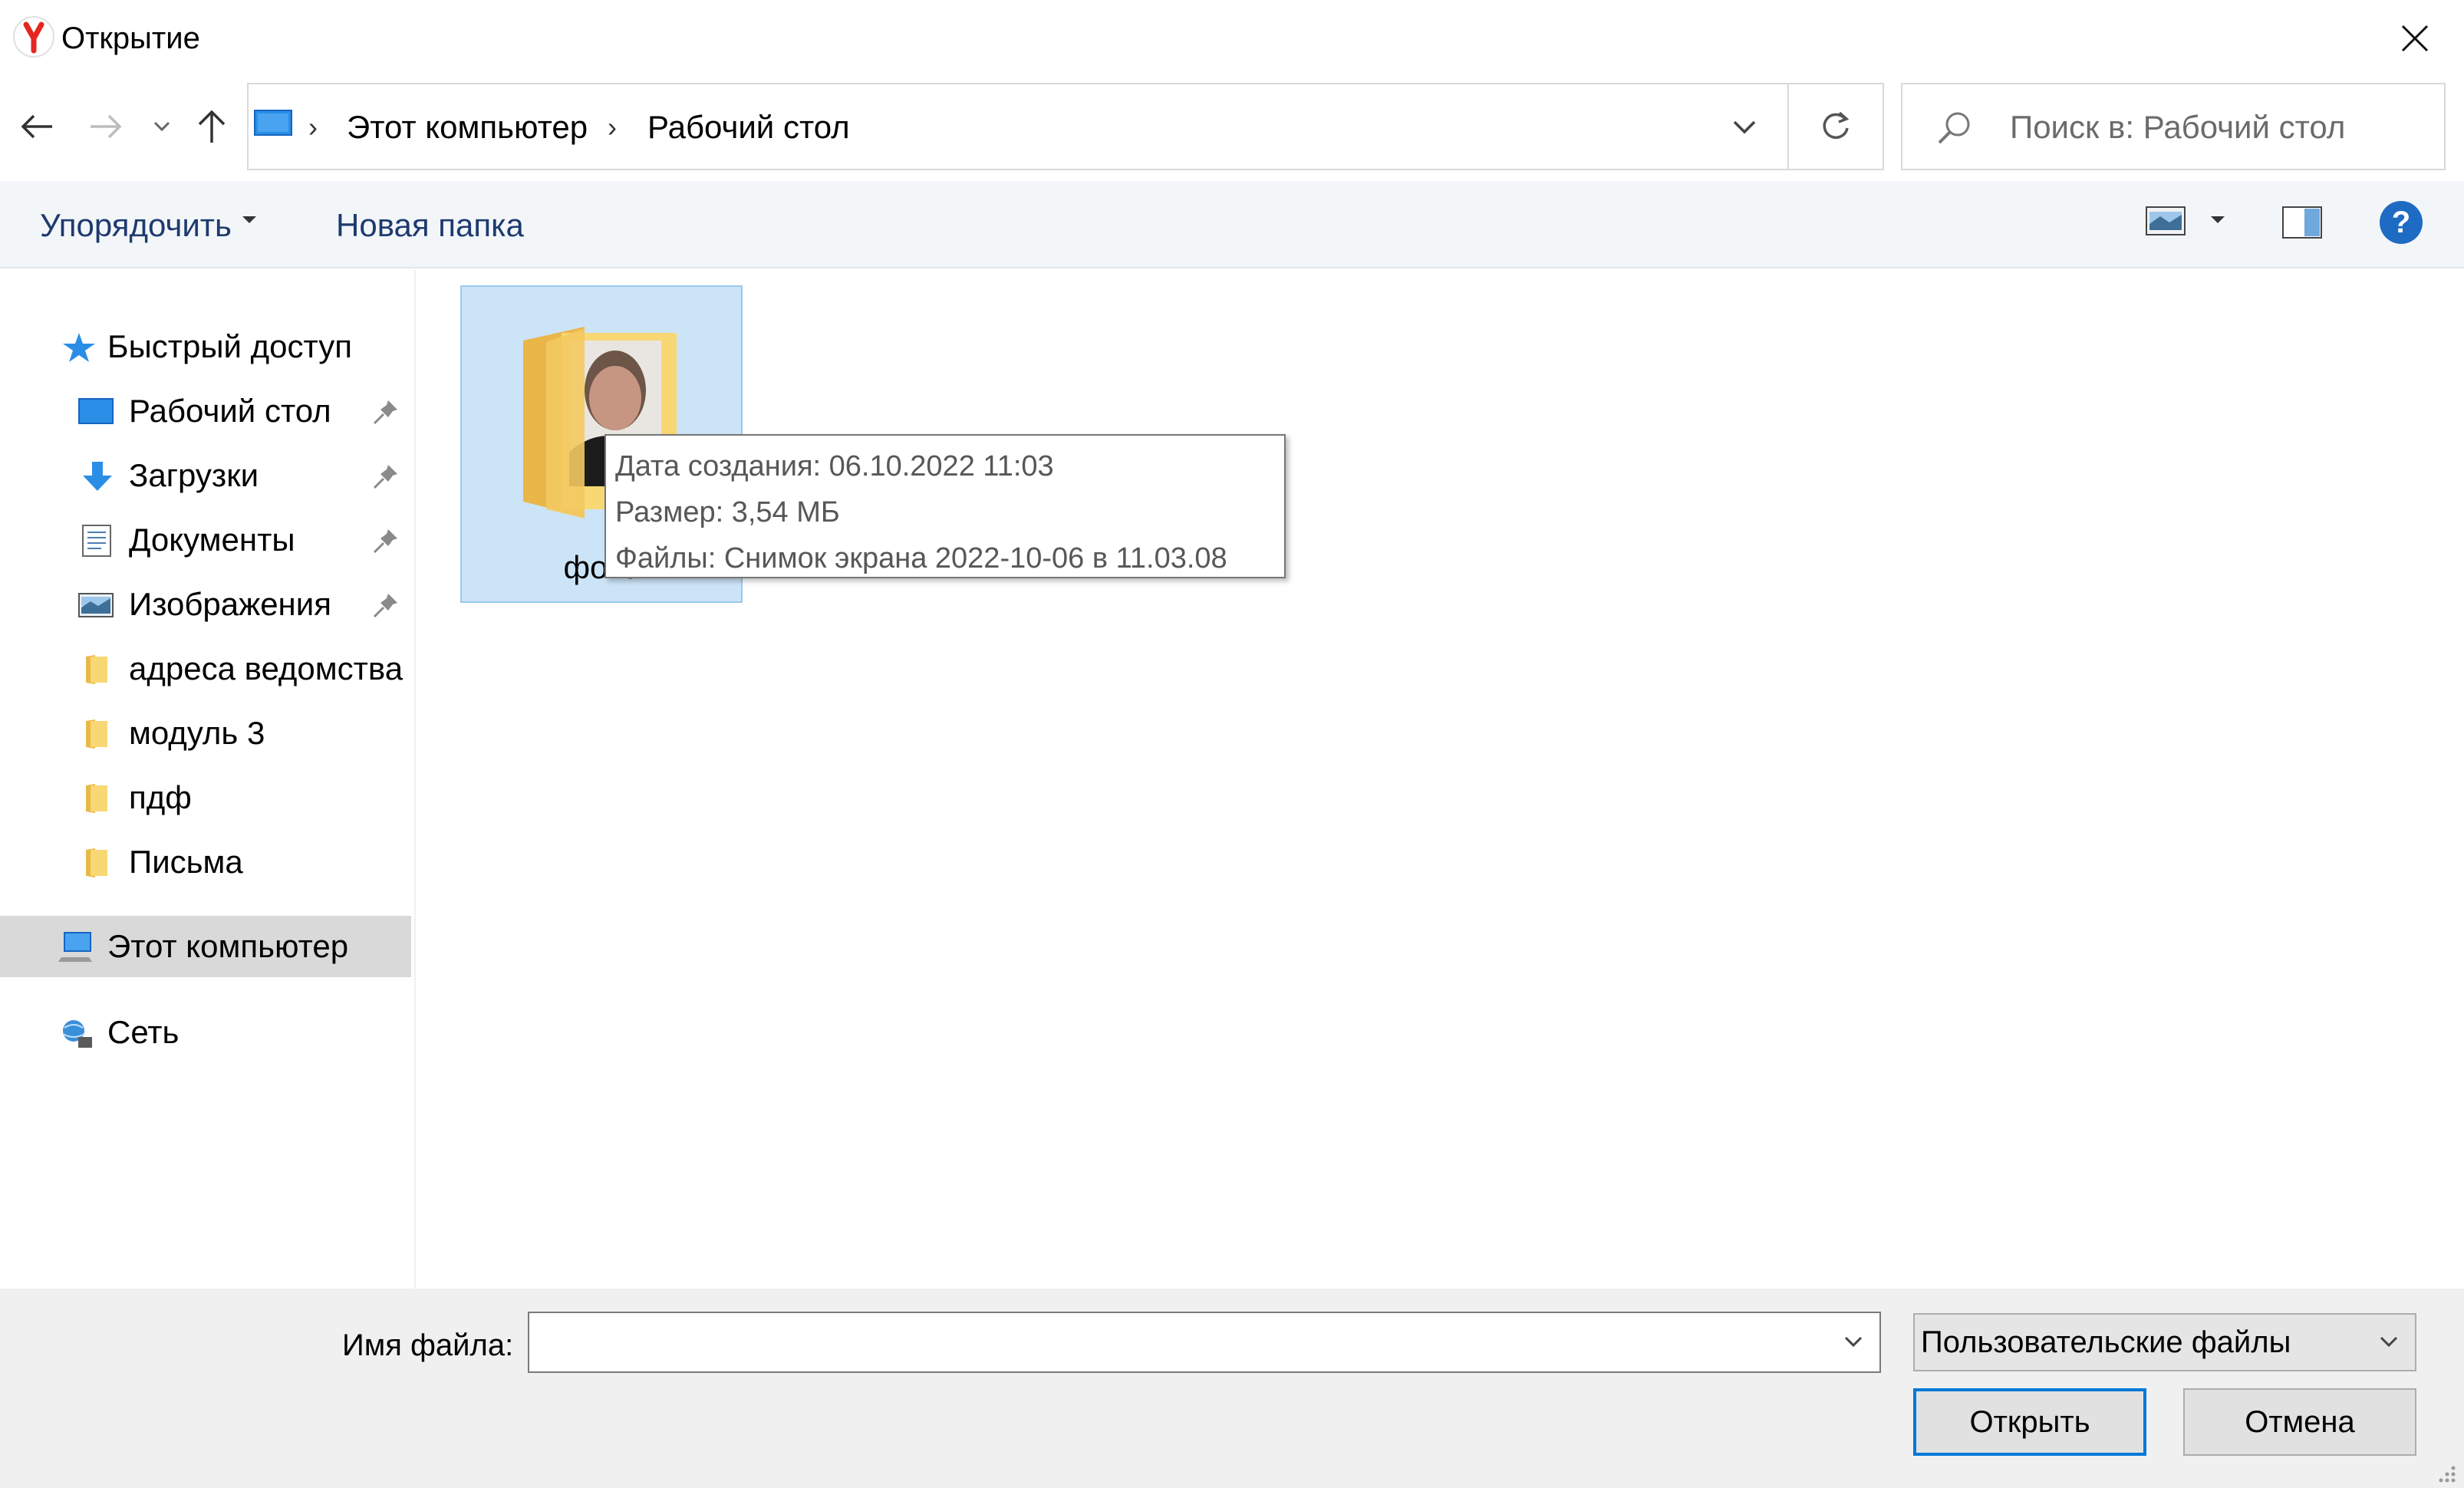 This screenshot has width=2464, height=1488. I want to click on preview-pane-icon, so click(2302, 222).